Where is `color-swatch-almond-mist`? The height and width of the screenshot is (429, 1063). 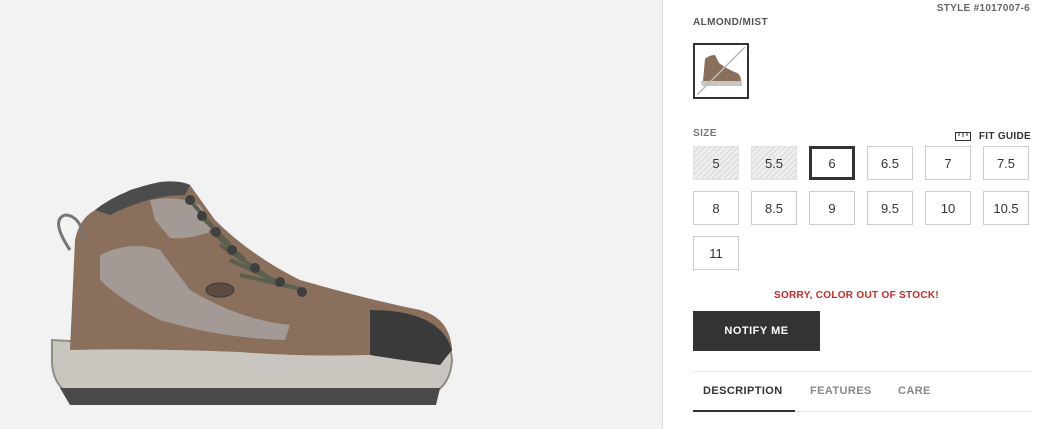 color-swatch-almond-mist is located at coordinates (721, 71).